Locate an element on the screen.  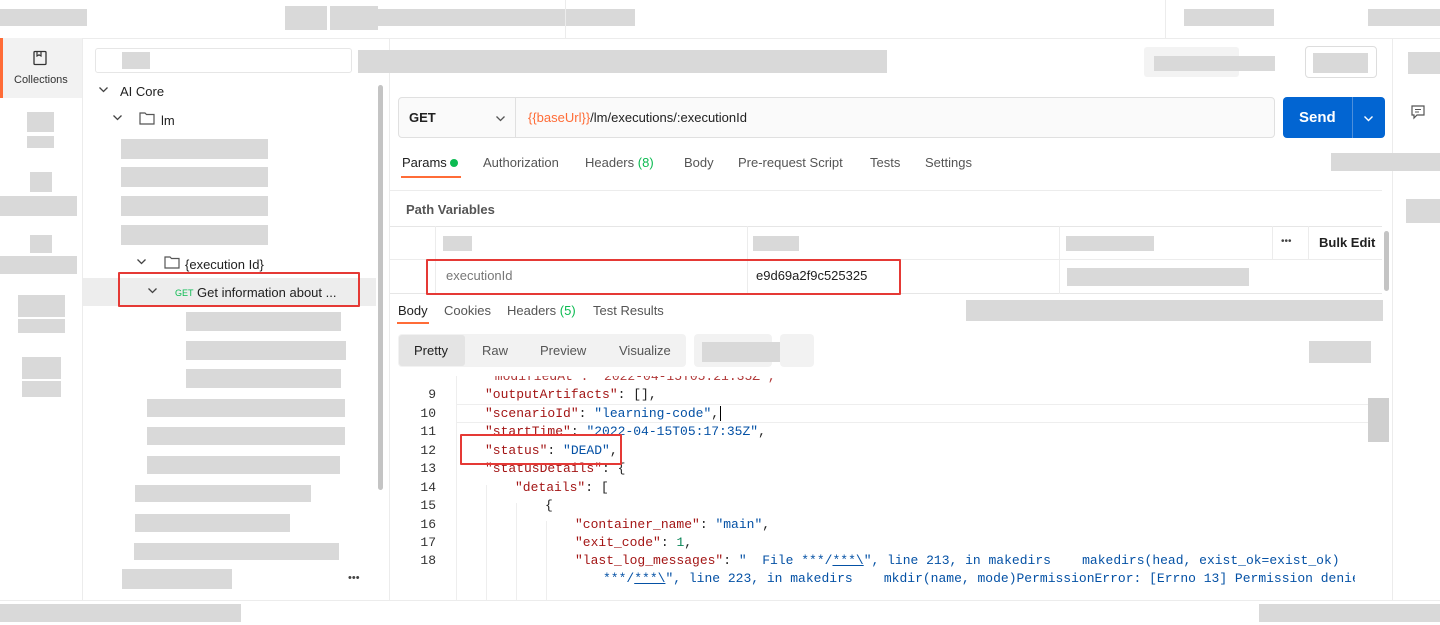
tree-folder-execution-id: {execution Id} is located at coordinates (224, 264).